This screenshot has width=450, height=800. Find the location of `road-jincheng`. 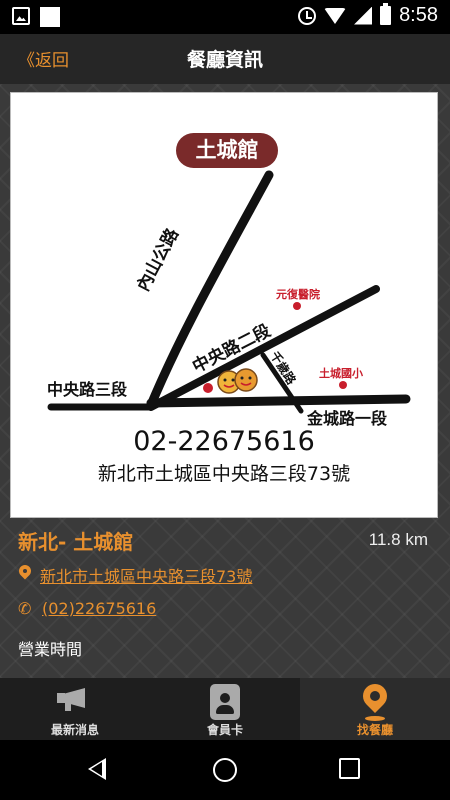

road-jincheng is located at coordinates (278, 401).